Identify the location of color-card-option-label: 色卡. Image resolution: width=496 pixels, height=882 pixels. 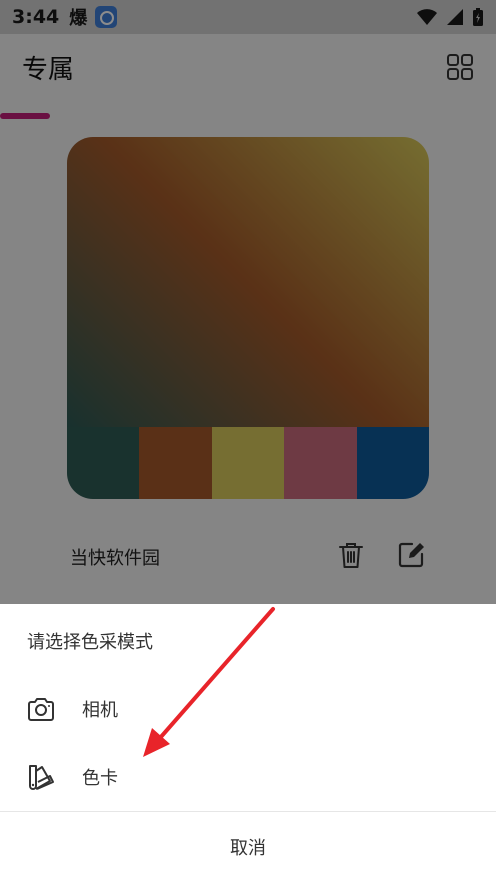
(100, 778).